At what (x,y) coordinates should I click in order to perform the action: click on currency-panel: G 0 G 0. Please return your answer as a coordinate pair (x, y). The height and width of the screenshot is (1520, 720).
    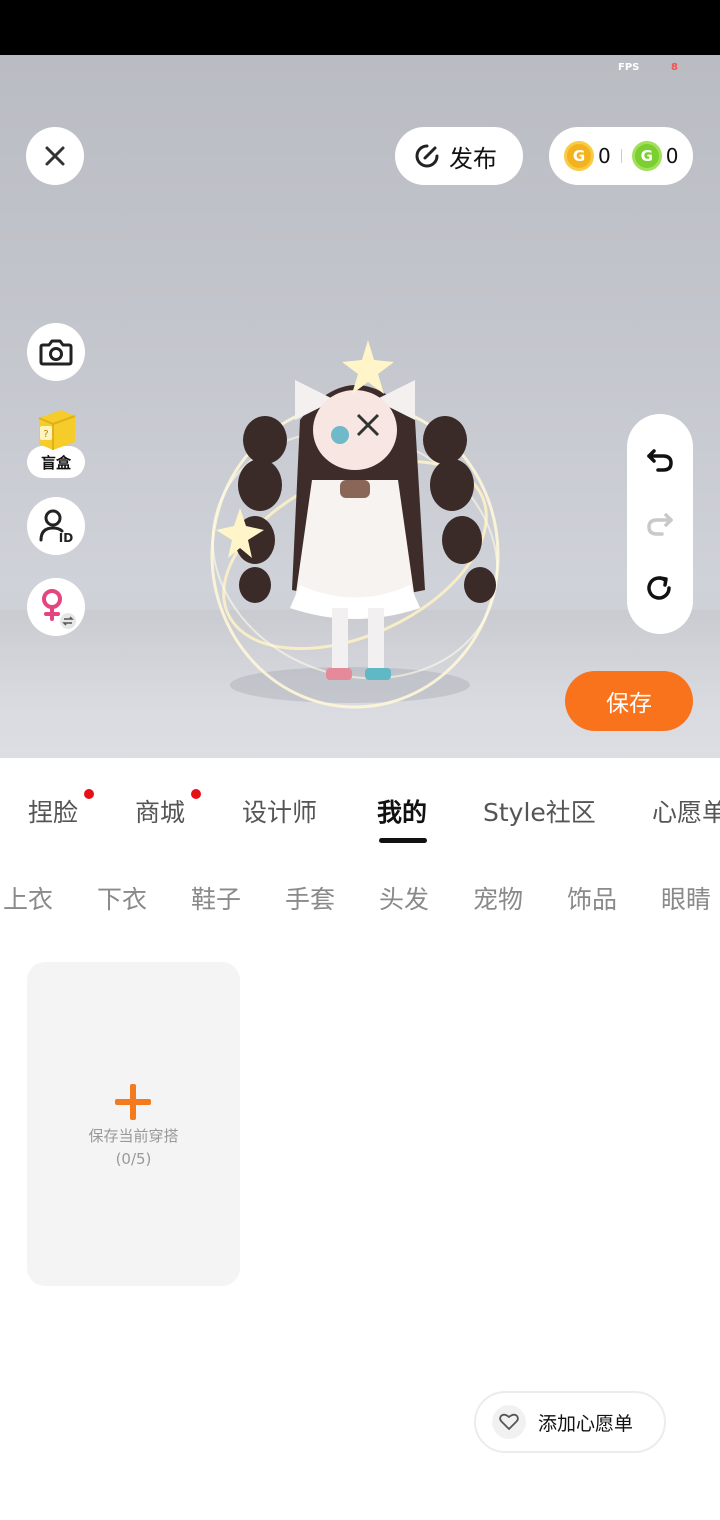
    Looking at the image, I should click on (621, 156).